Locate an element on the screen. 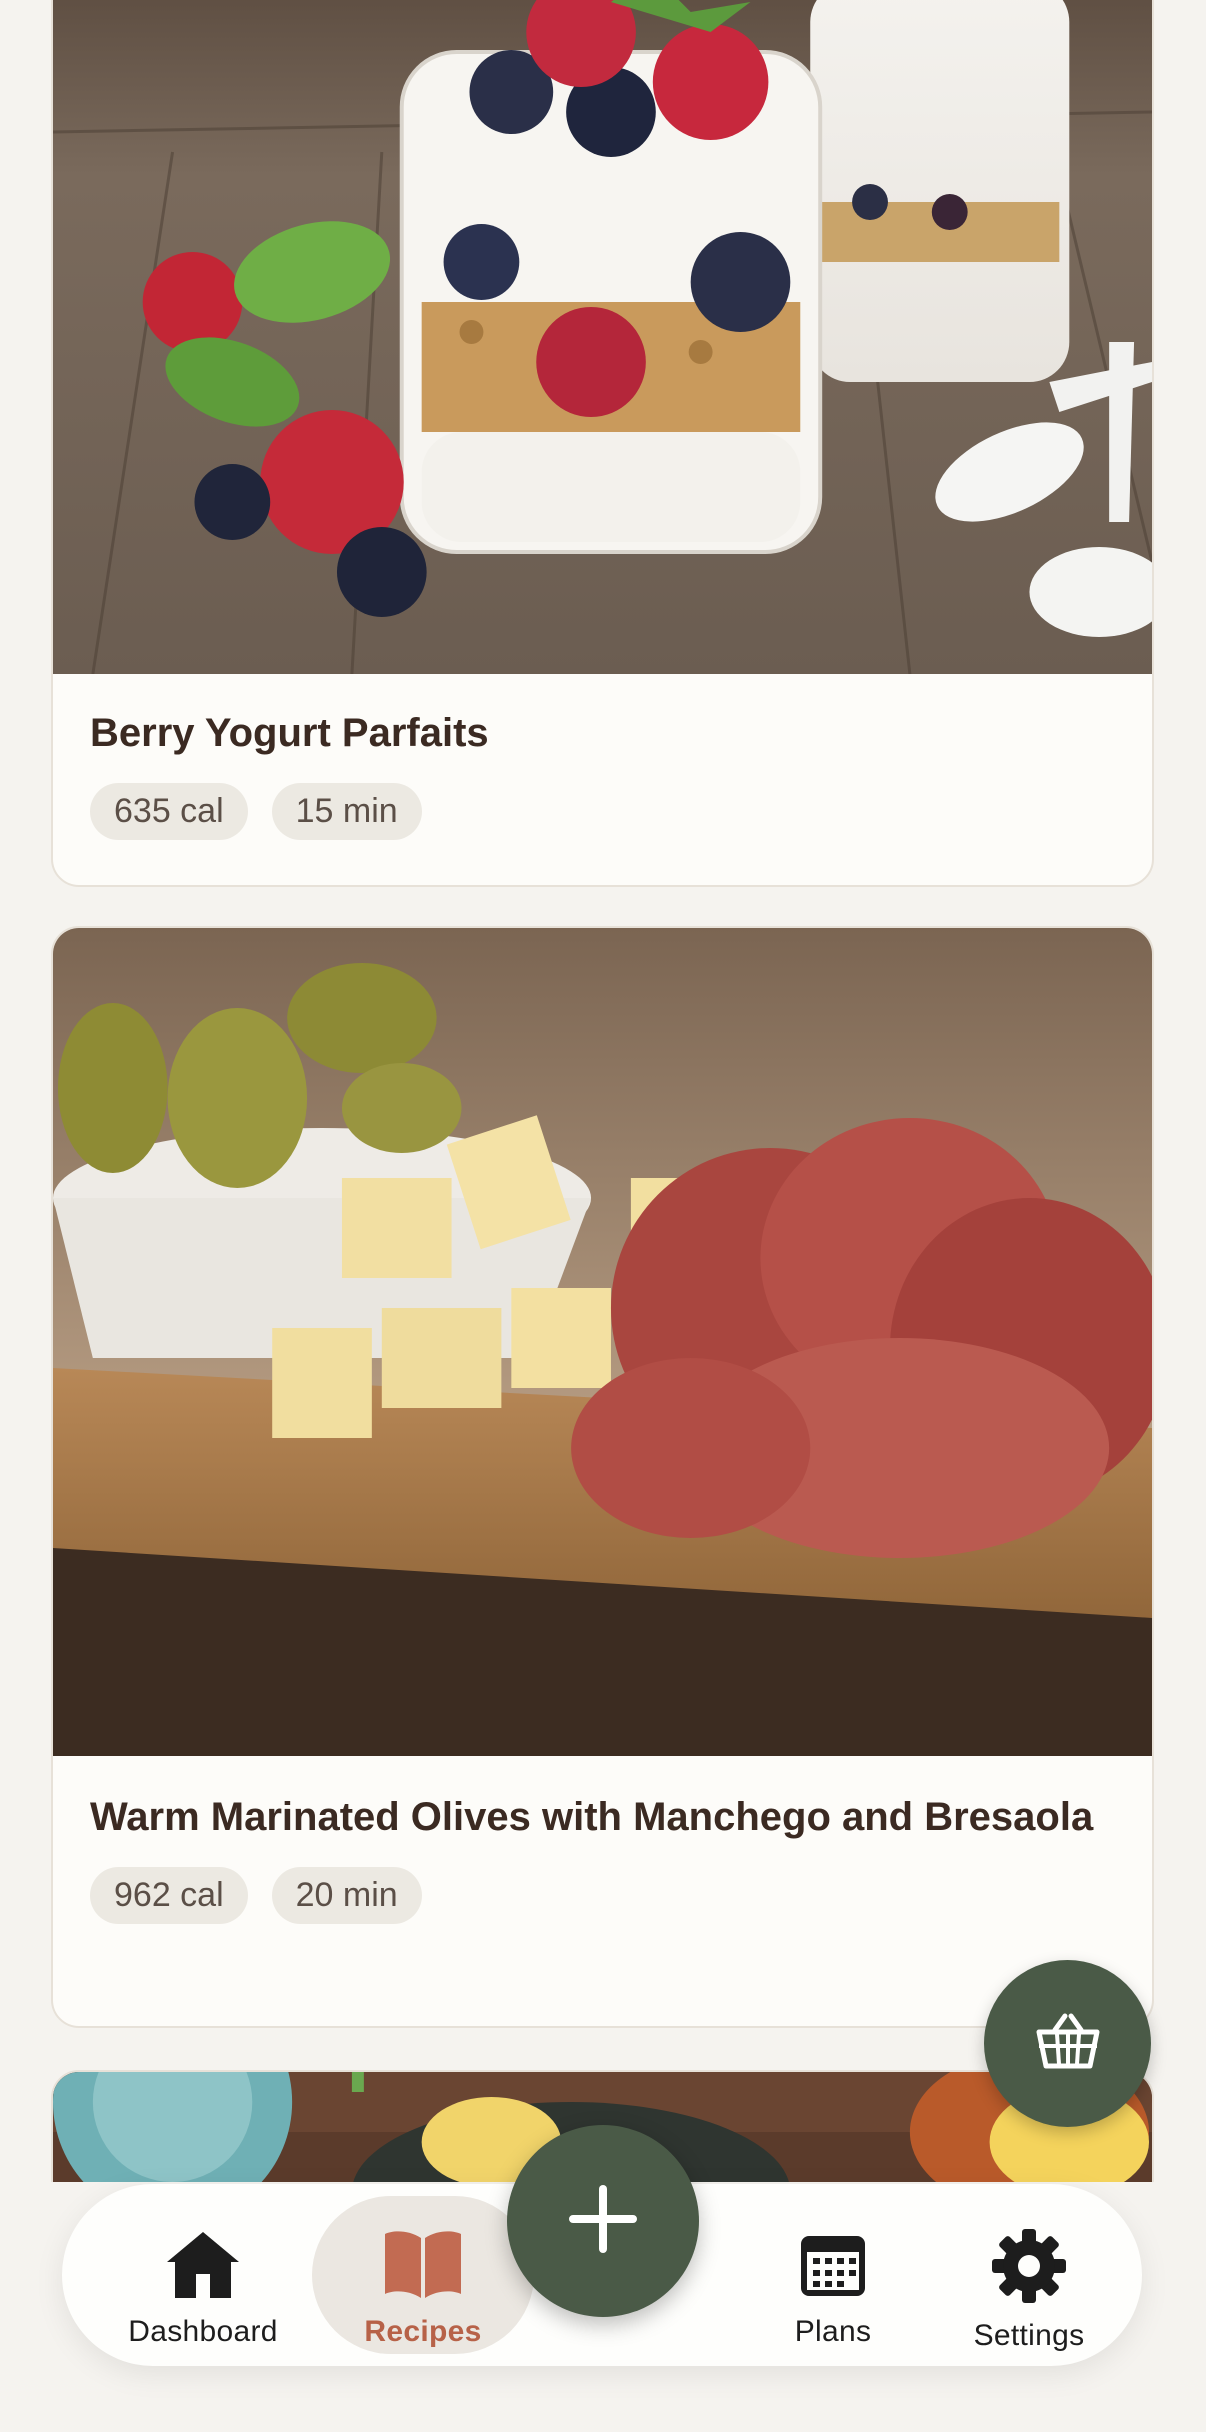 The height and width of the screenshot is (2432, 1206). tab-recipes: Recipes is located at coordinates (423, 2275).